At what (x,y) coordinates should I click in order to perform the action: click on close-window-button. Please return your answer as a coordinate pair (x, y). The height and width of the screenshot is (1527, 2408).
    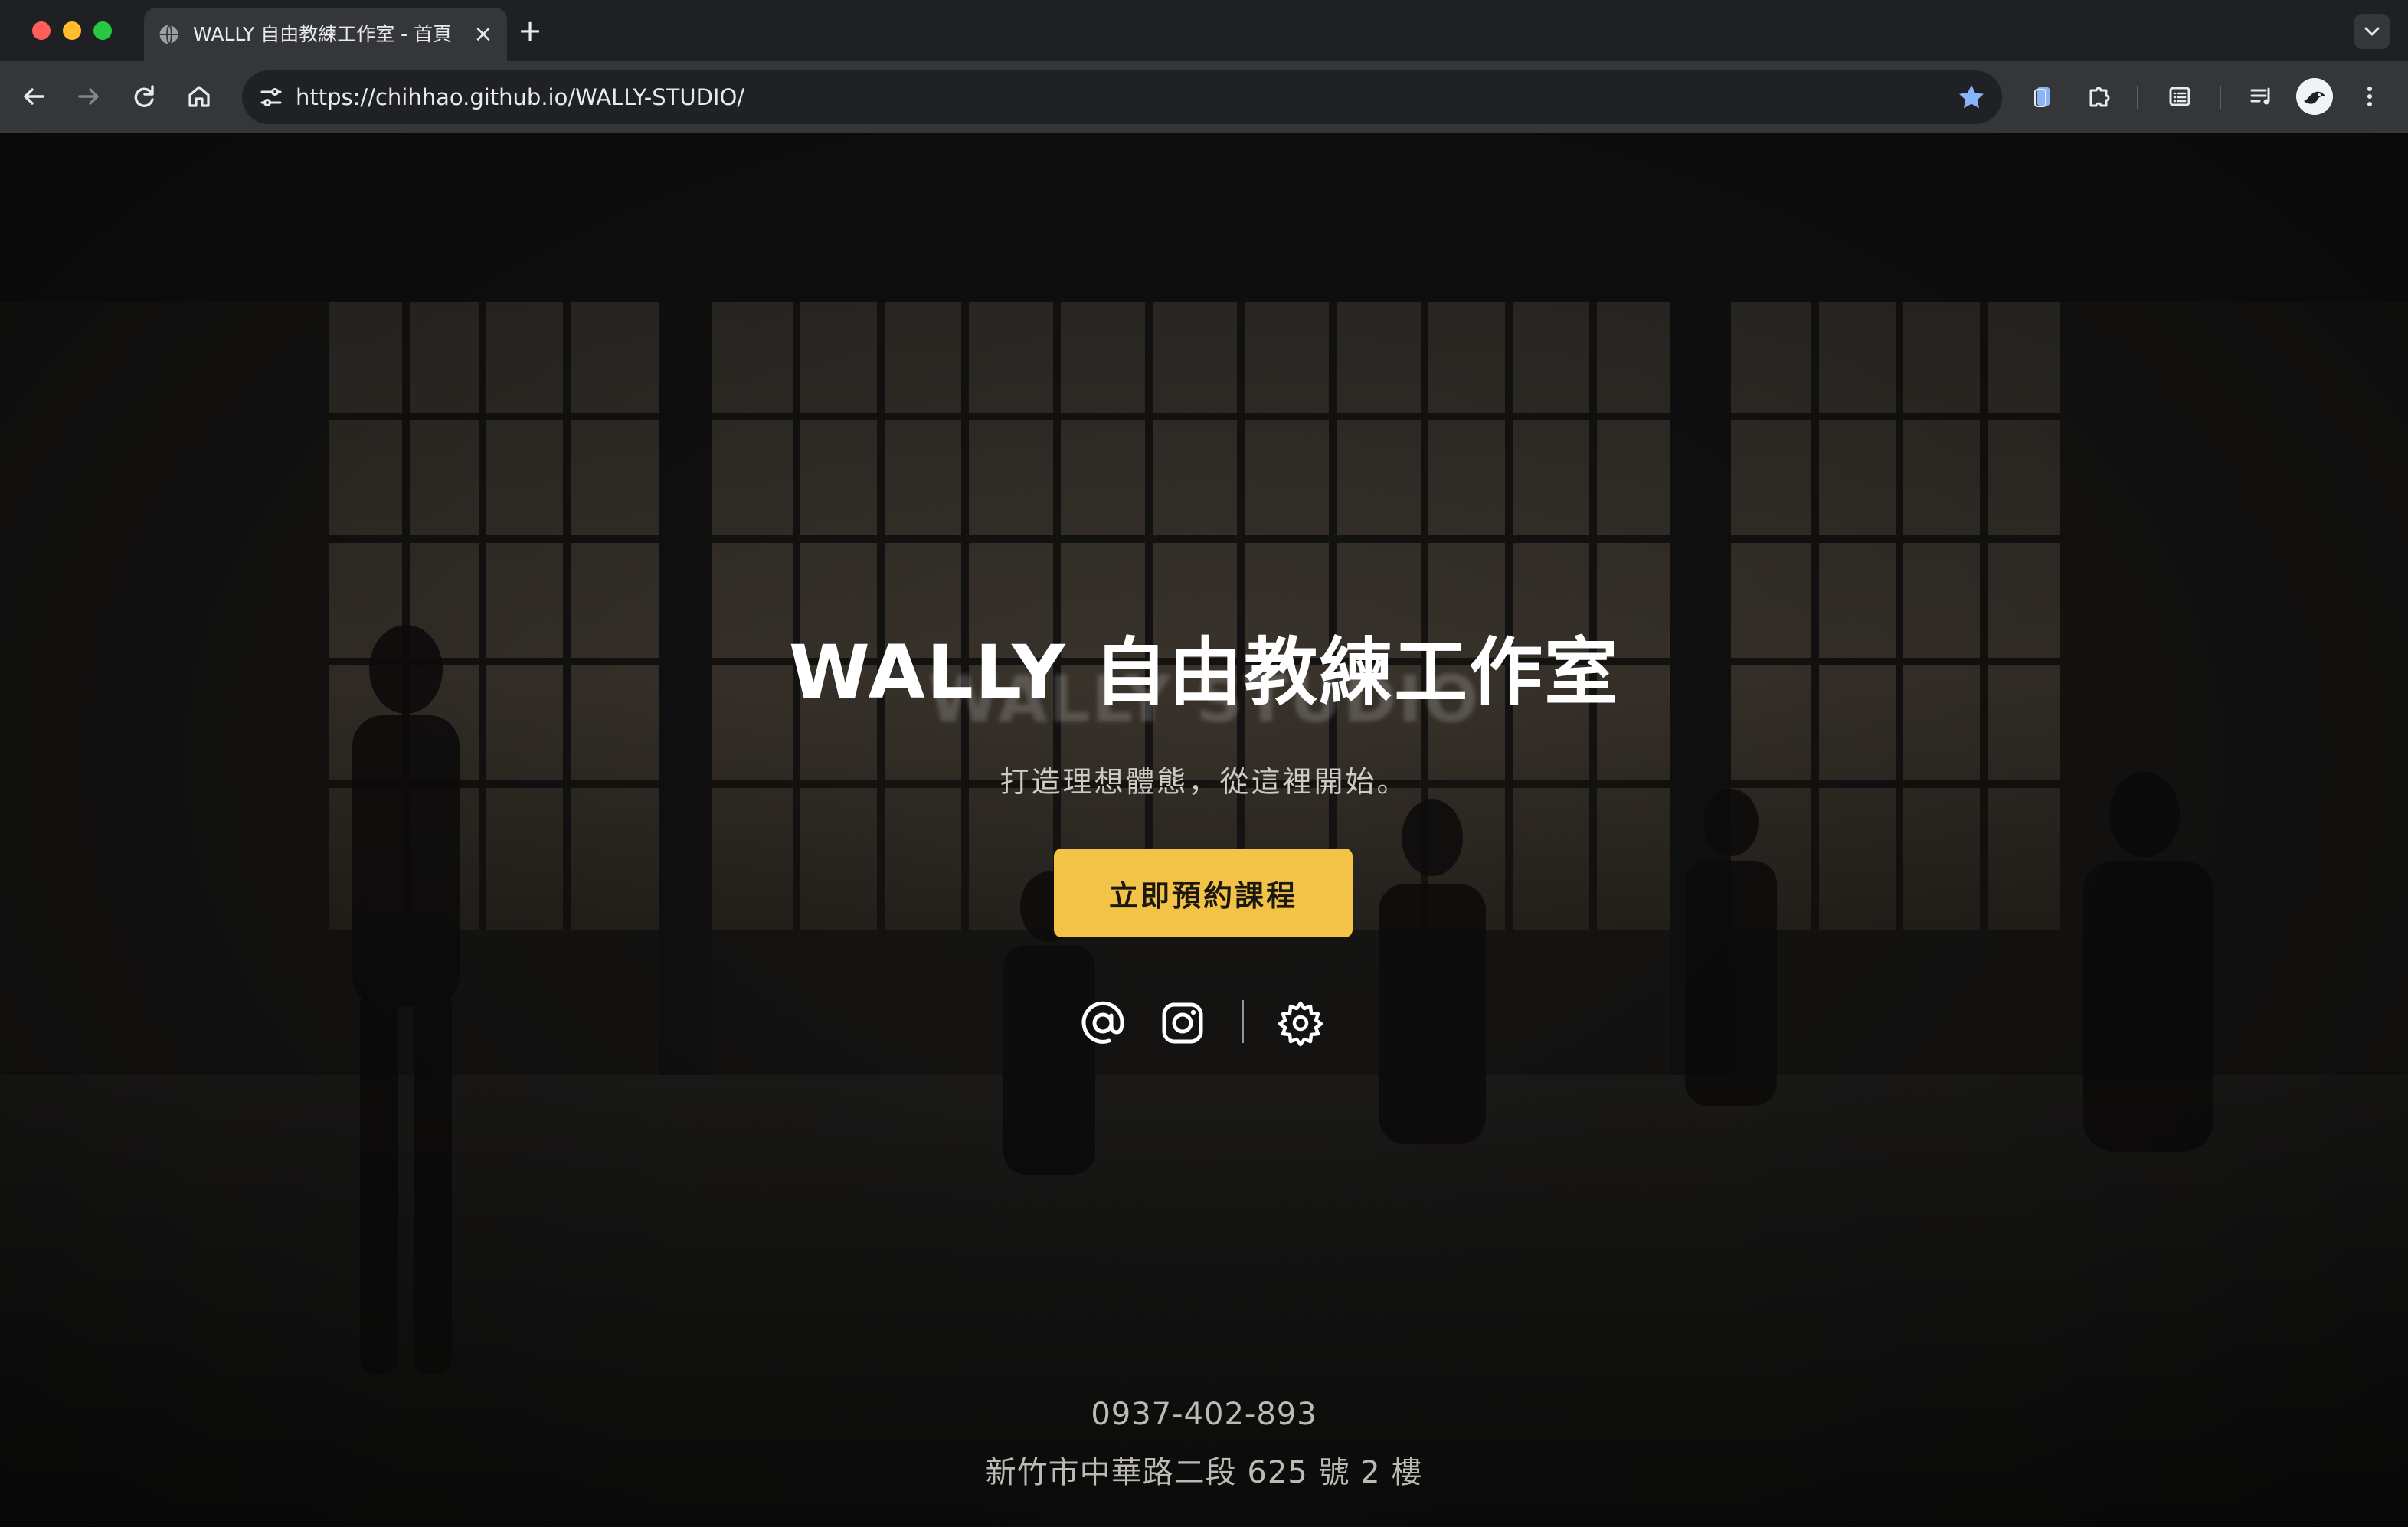
    Looking at the image, I should click on (41, 30).